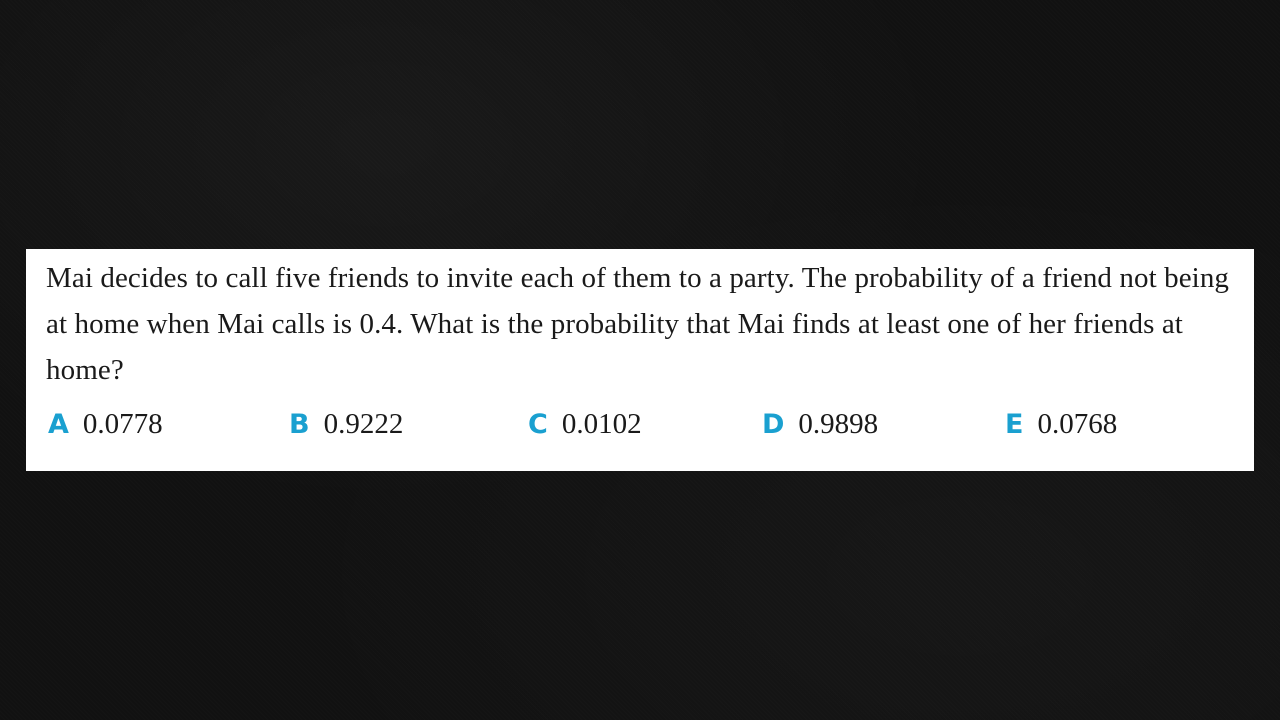 Image resolution: width=1280 pixels, height=720 pixels. I want to click on answer-option-a: A 0.0778, so click(105, 424).